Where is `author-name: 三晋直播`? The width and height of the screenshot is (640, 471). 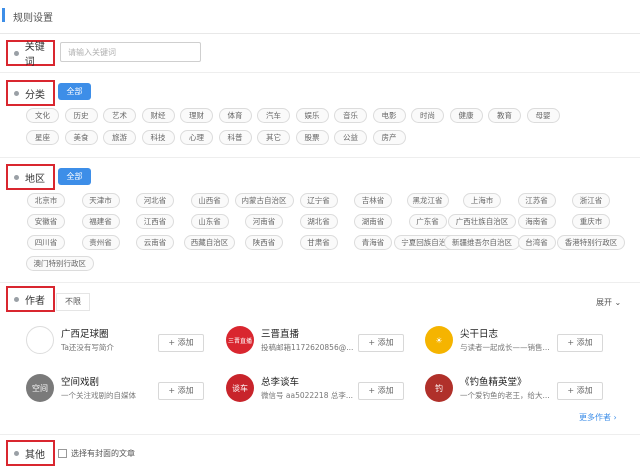 author-name: 三晋直播 is located at coordinates (280, 333).